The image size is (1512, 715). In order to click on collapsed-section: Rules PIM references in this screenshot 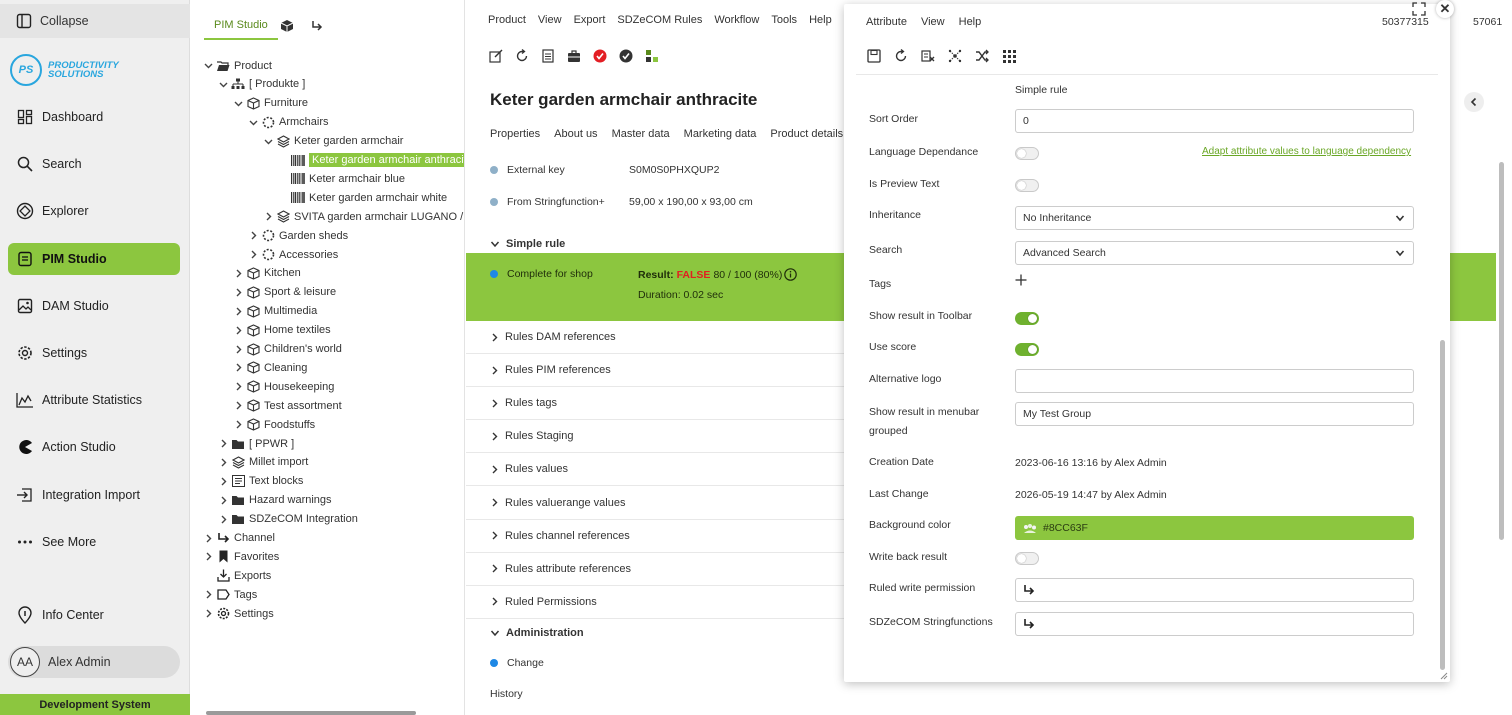, I will do `click(656, 371)`.